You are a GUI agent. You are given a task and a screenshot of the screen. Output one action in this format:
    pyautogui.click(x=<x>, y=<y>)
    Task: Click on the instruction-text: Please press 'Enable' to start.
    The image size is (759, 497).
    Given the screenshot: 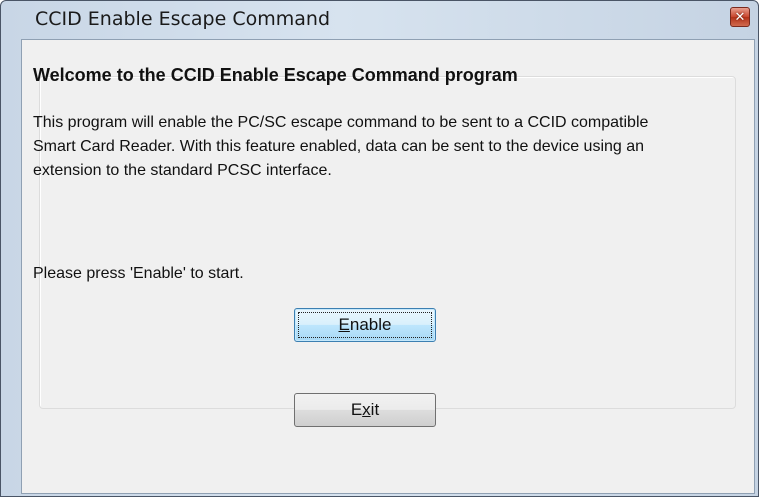 What is the action you would take?
    pyautogui.click(x=138, y=273)
    